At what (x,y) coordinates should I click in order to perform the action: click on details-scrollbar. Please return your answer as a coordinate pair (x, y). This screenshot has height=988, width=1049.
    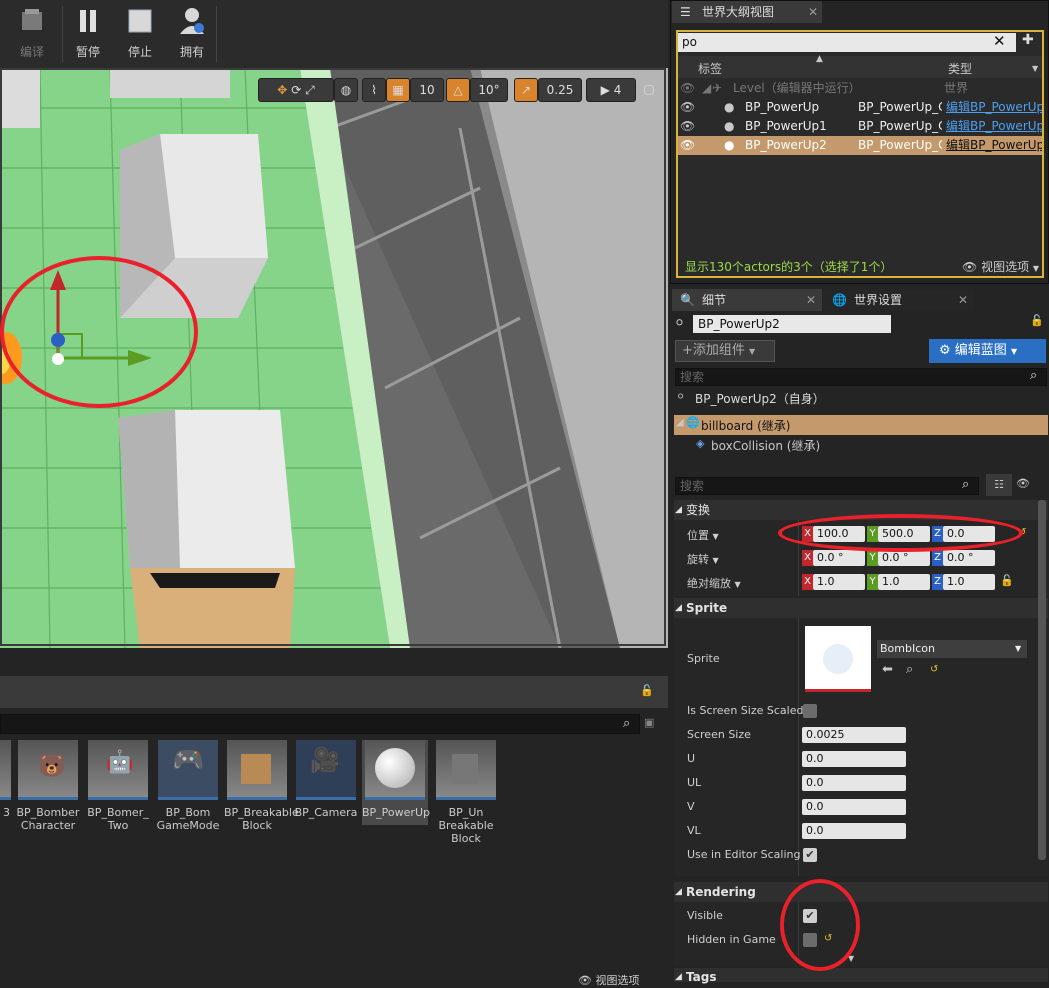
    Looking at the image, I should click on (1042, 680).